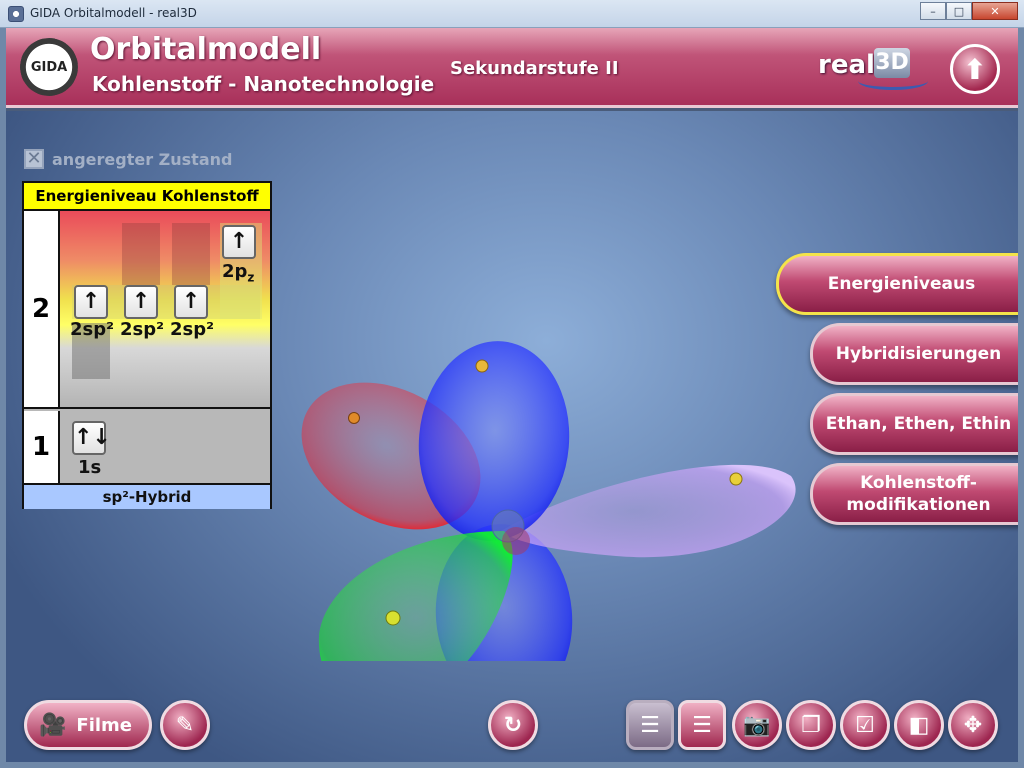  Describe the element at coordinates (165, 447) in the screenshot. I see `level-1-field: ↑↓ 1s` at that location.